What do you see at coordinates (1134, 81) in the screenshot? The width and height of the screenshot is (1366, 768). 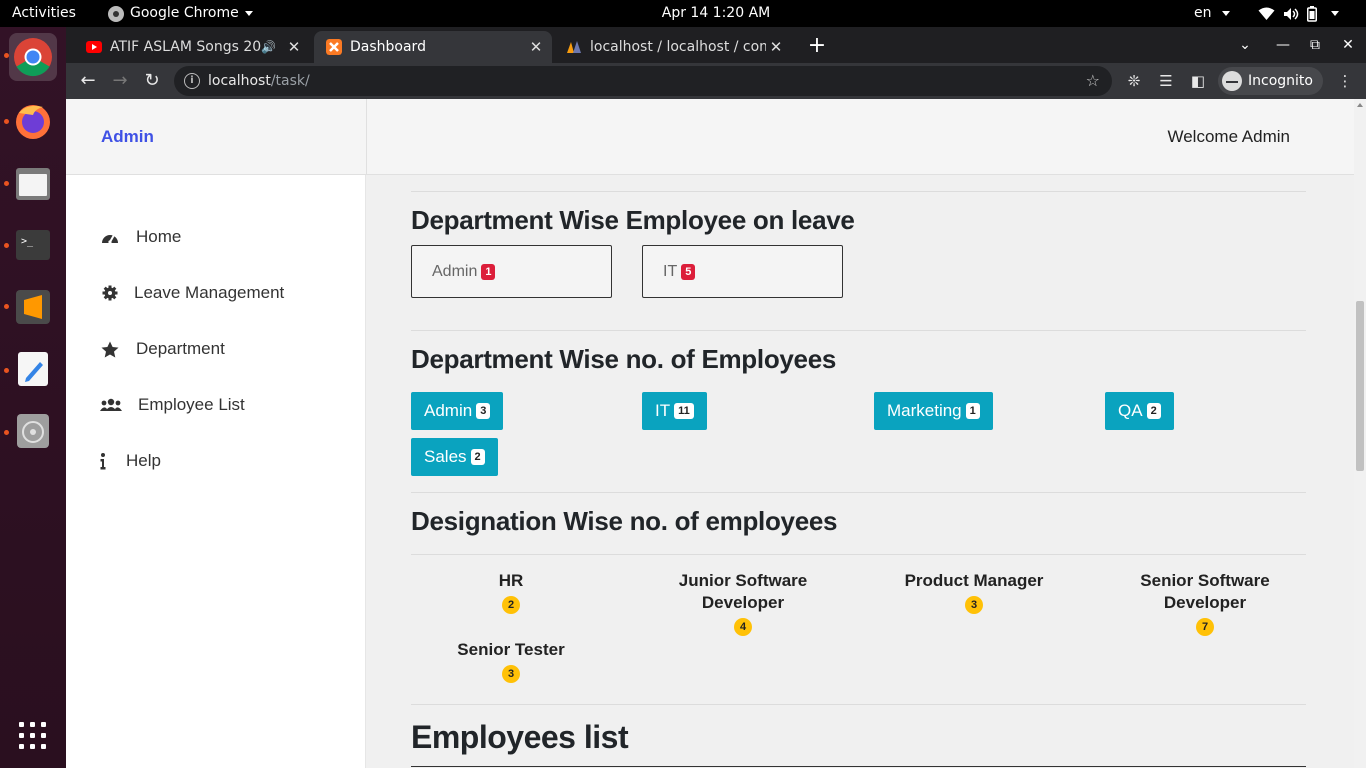 I see `extensions-icon: ❊` at bounding box center [1134, 81].